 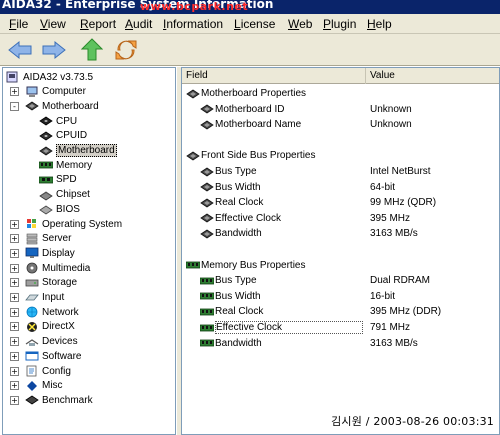 I want to click on tree-item-label: Misc, so click(x=52, y=386).